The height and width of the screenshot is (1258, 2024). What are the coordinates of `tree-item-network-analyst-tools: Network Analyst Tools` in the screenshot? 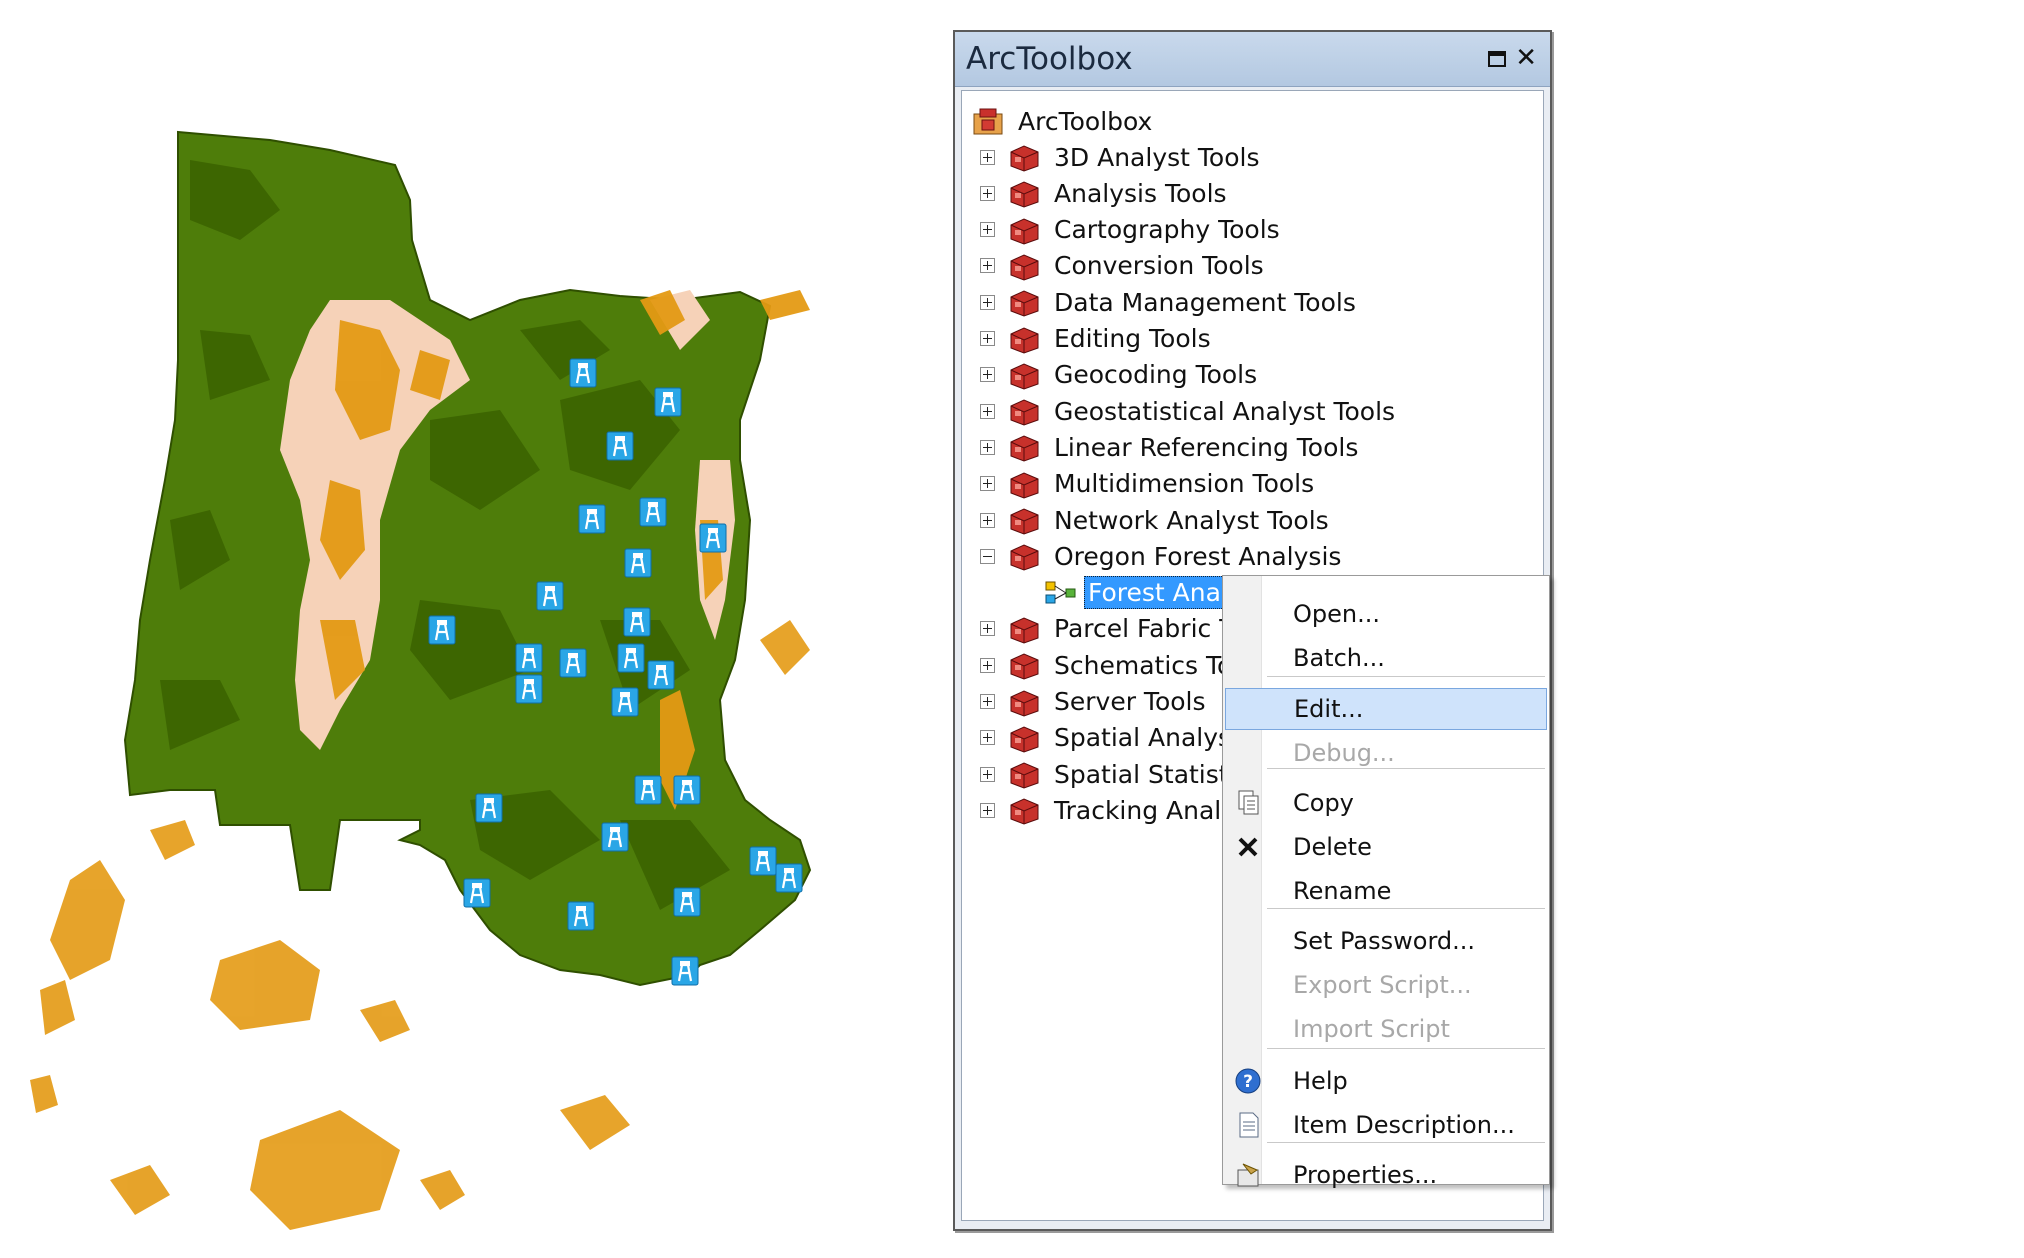 It's located at (1156, 520).